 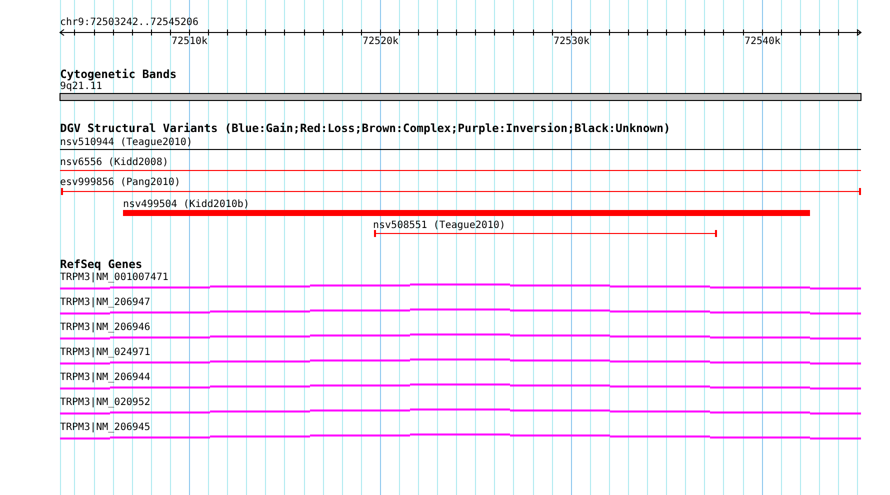 I want to click on transcript-label: TRPM3|NM_020952, so click(x=105, y=402).